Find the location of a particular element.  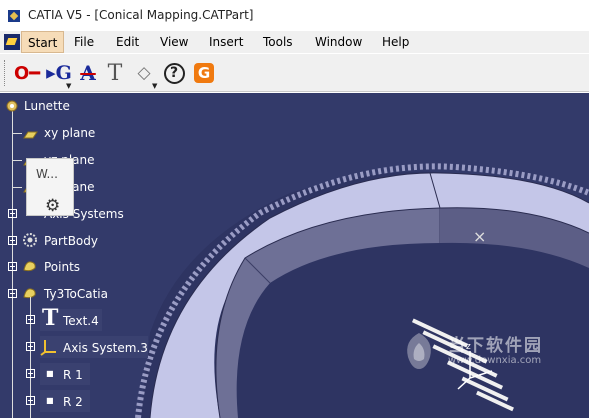

mini-popup-window: W... ⚙ is located at coordinates (50, 187).